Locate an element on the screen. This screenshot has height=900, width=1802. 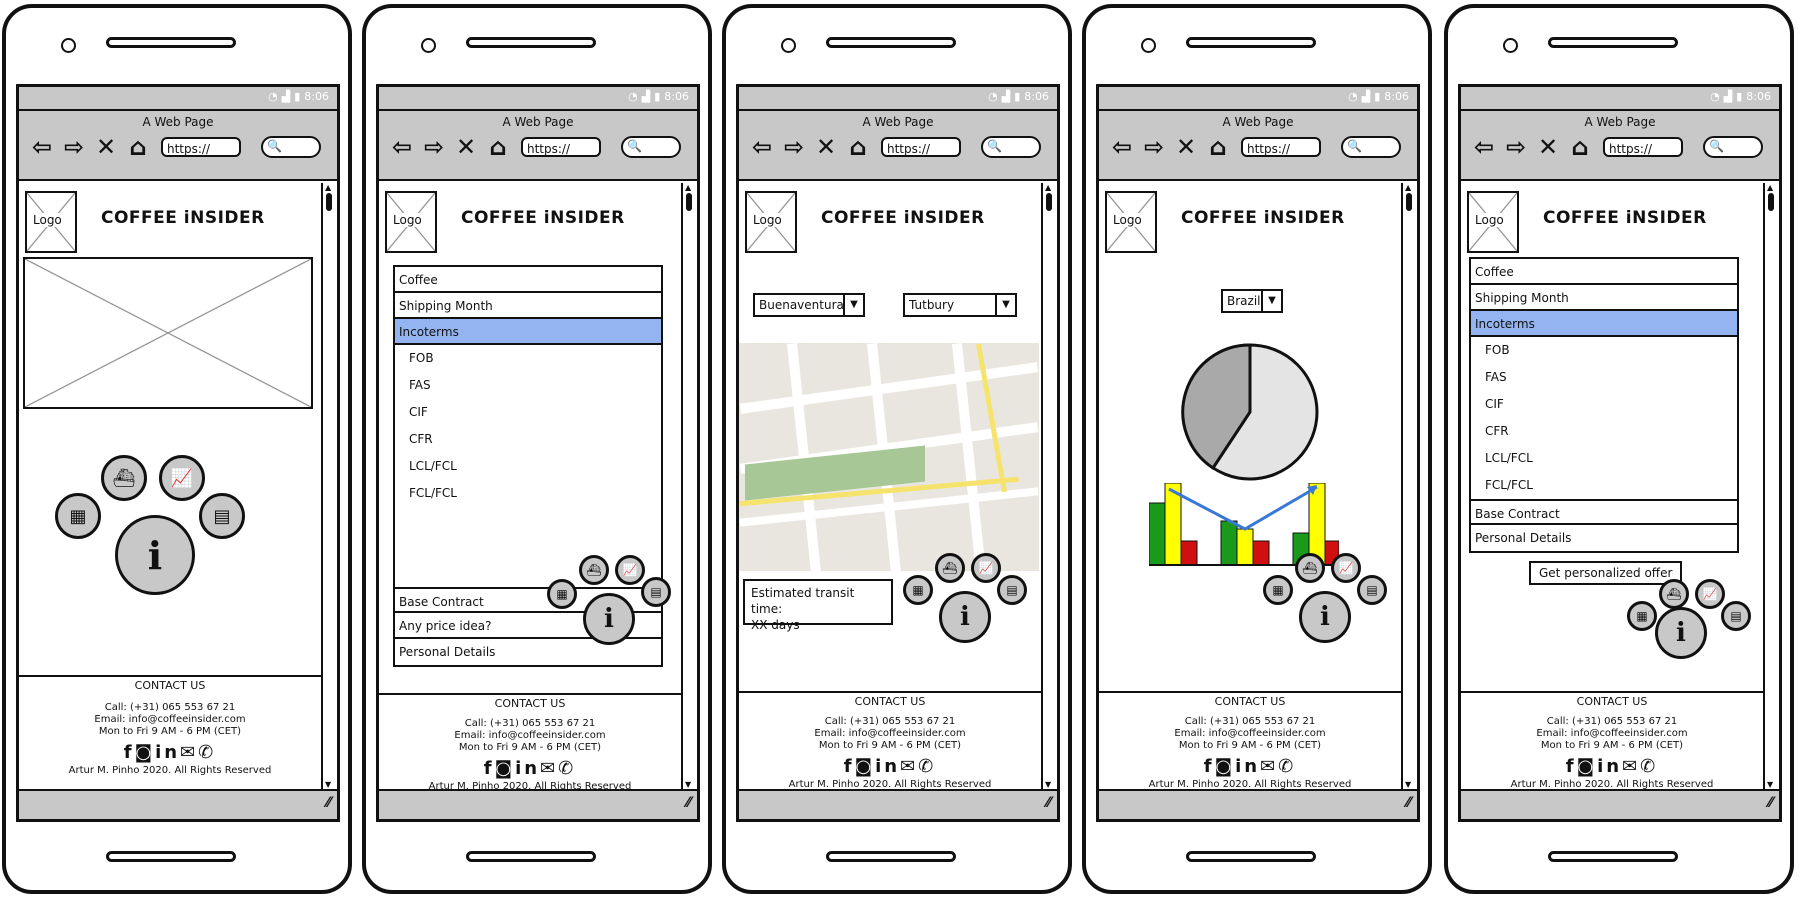
list-item-base-contract: Base Contract is located at coordinates (1604, 512).